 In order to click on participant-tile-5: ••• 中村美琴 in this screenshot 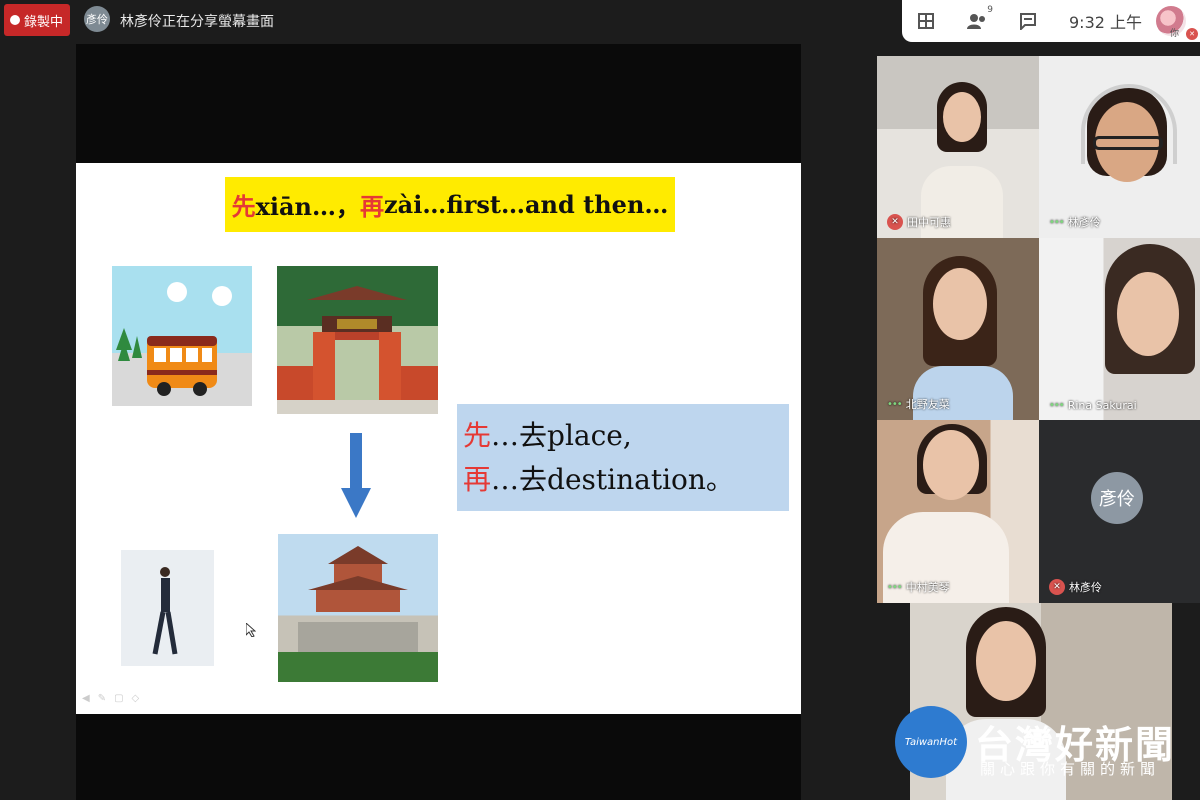, I will do `click(958, 511)`.